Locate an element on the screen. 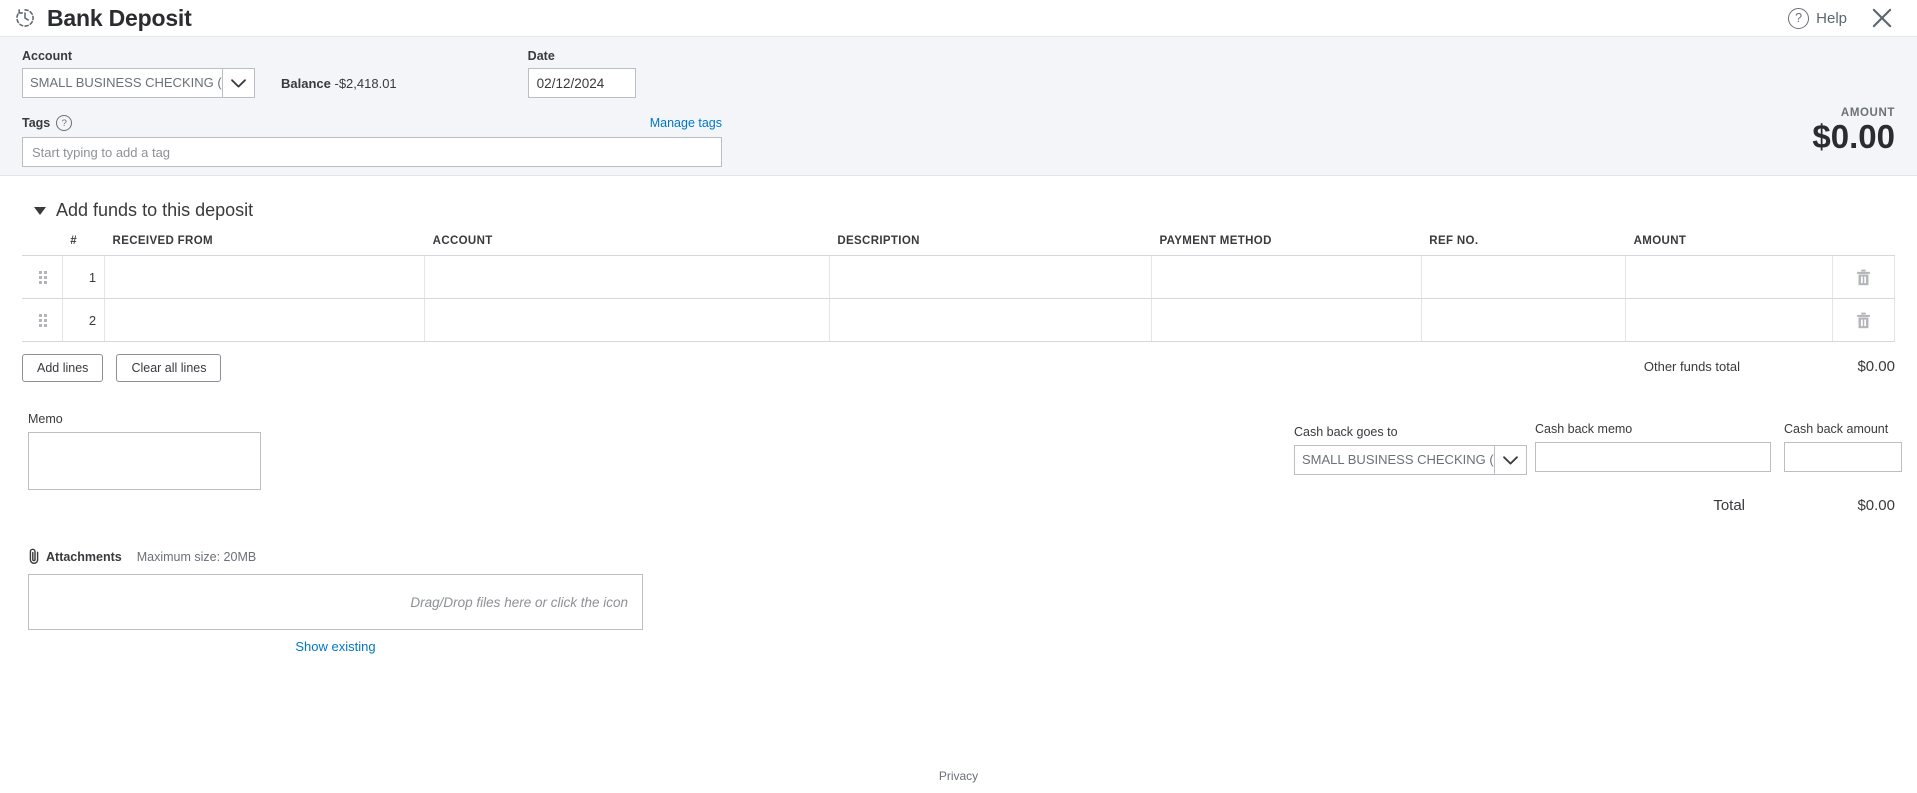  deposit-amount-display: AMOUNT $0.00 is located at coordinates (1853, 131).